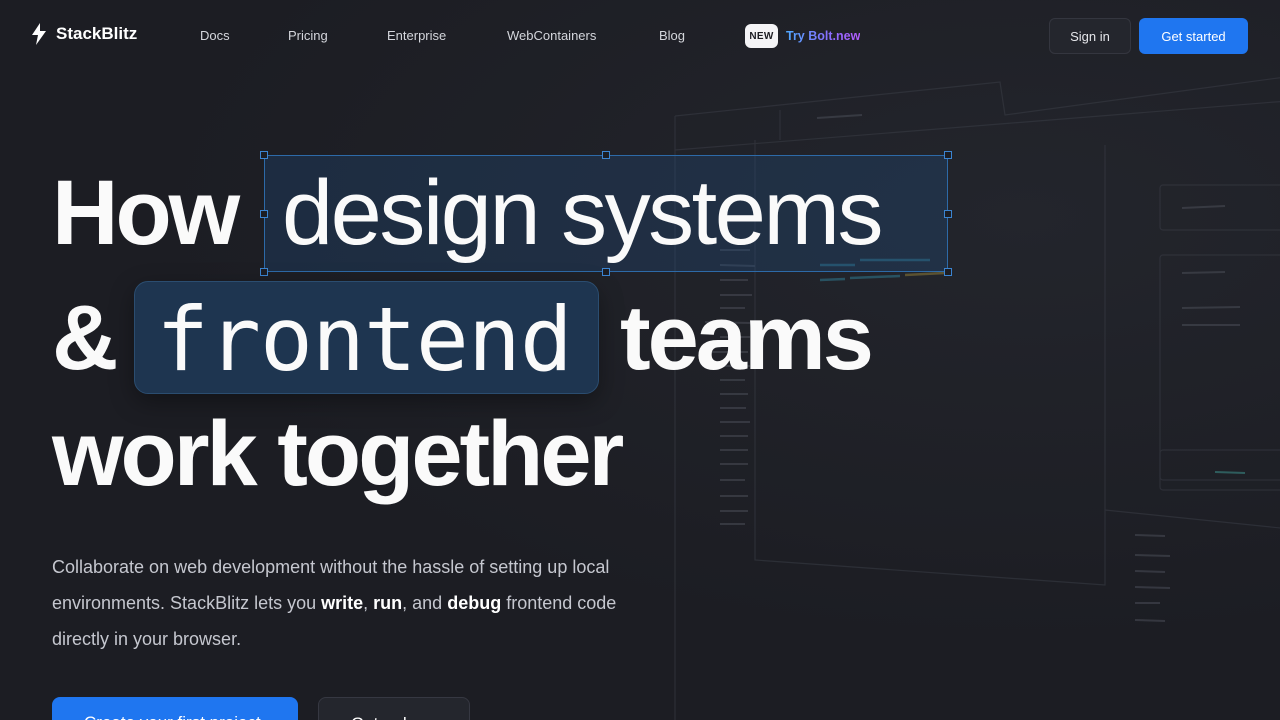  What do you see at coordinates (97, 33) in the screenshot?
I see `brand-name: StackBlitz` at bounding box center [97, 33].